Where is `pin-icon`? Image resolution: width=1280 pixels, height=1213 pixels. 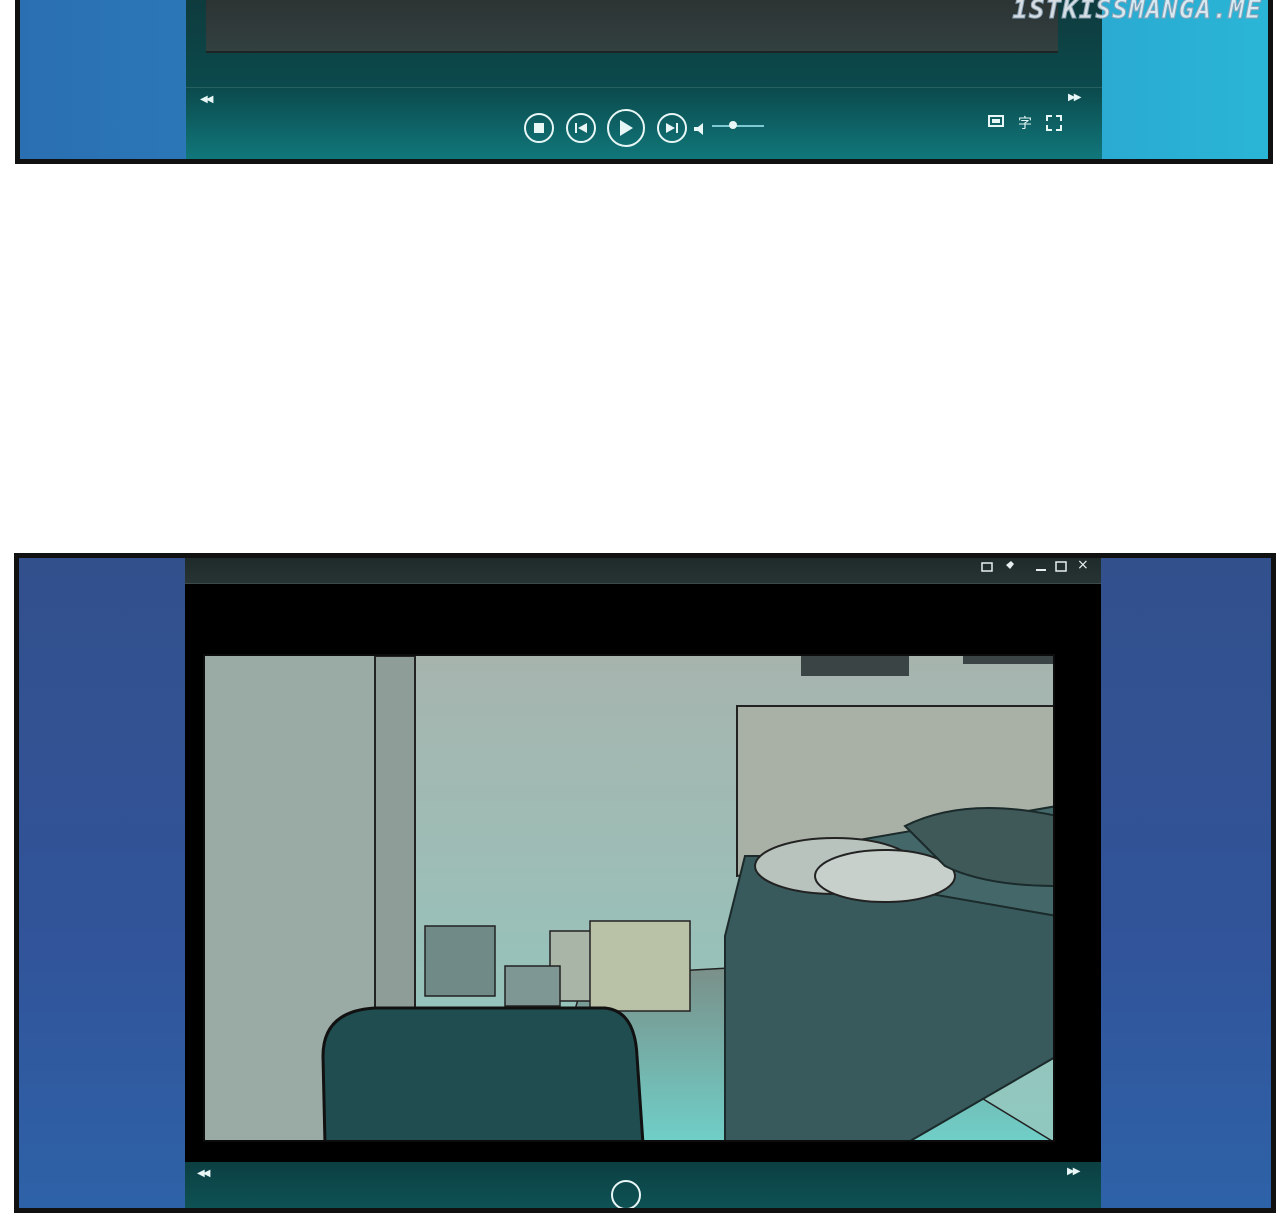 pin-icon is located at coordinates (1009, 567).